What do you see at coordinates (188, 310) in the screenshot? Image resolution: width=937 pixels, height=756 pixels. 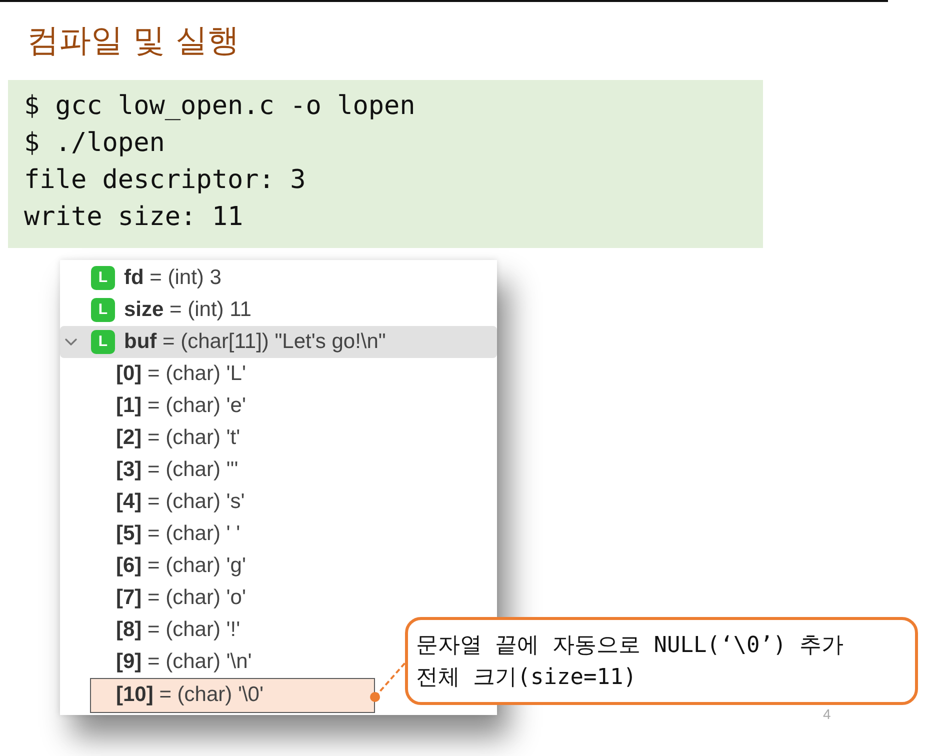 I see `variable-text: size = (int) 11` at bounding box center [188, 310].